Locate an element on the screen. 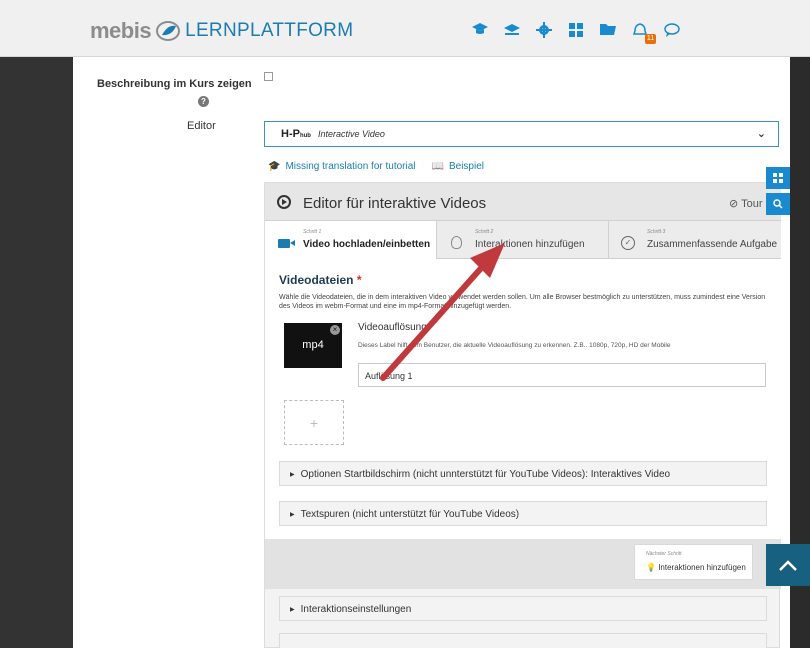  side-search-button is located at coordinates (778, 204).